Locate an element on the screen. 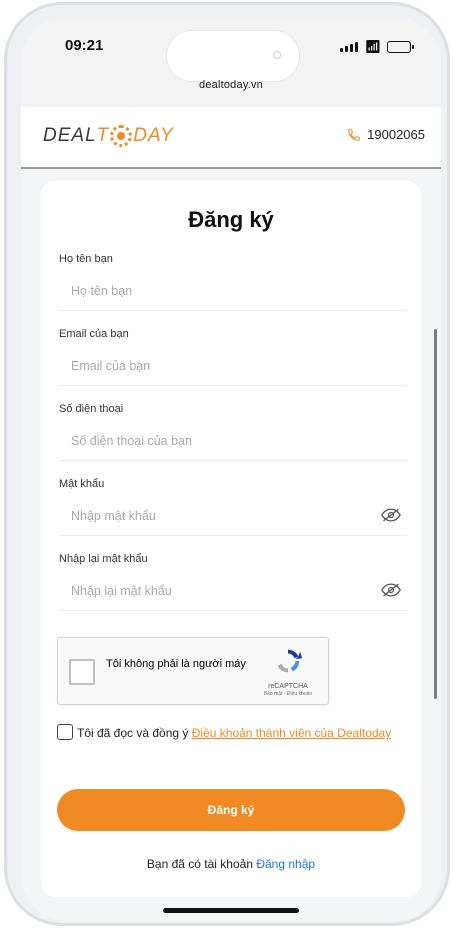 This screenshot has width=455, height=929. cellular-signal-icon is located at coordinates (349, 47).